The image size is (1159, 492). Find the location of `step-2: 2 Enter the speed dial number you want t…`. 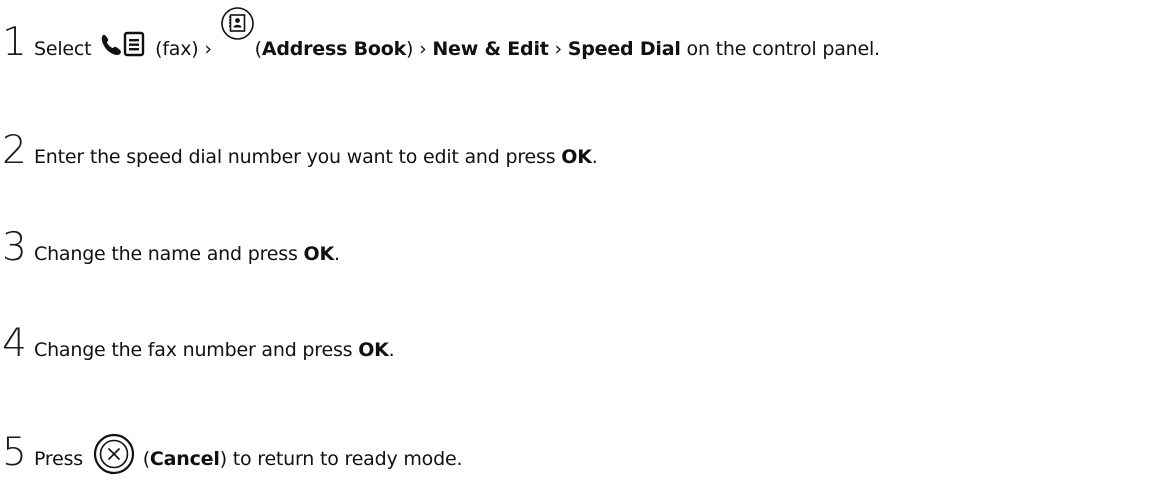

step-2: 2 Enter the speed dial number you want t… is located at coordinates (579, 140).